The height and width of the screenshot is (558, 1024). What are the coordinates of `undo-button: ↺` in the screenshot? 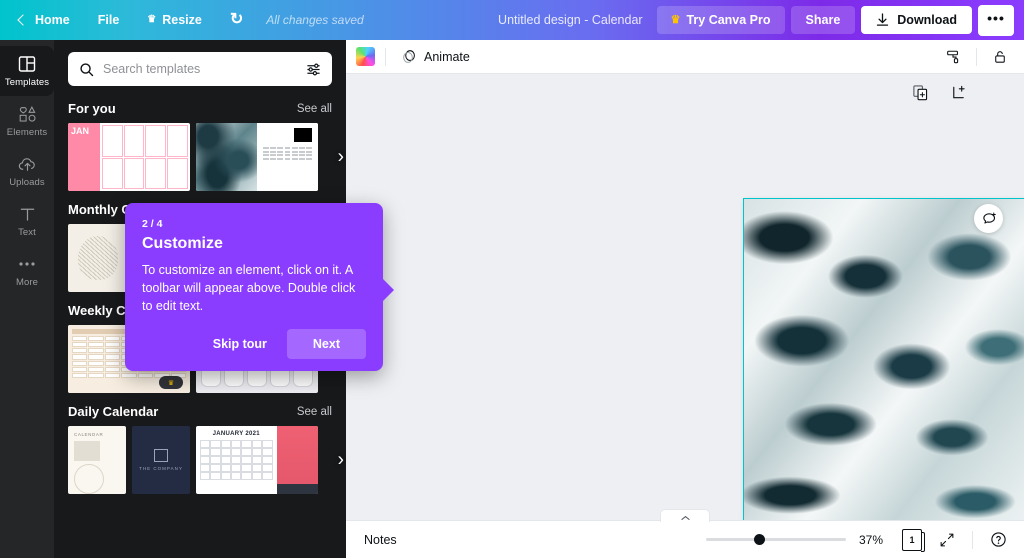 It's located at (236, 20).